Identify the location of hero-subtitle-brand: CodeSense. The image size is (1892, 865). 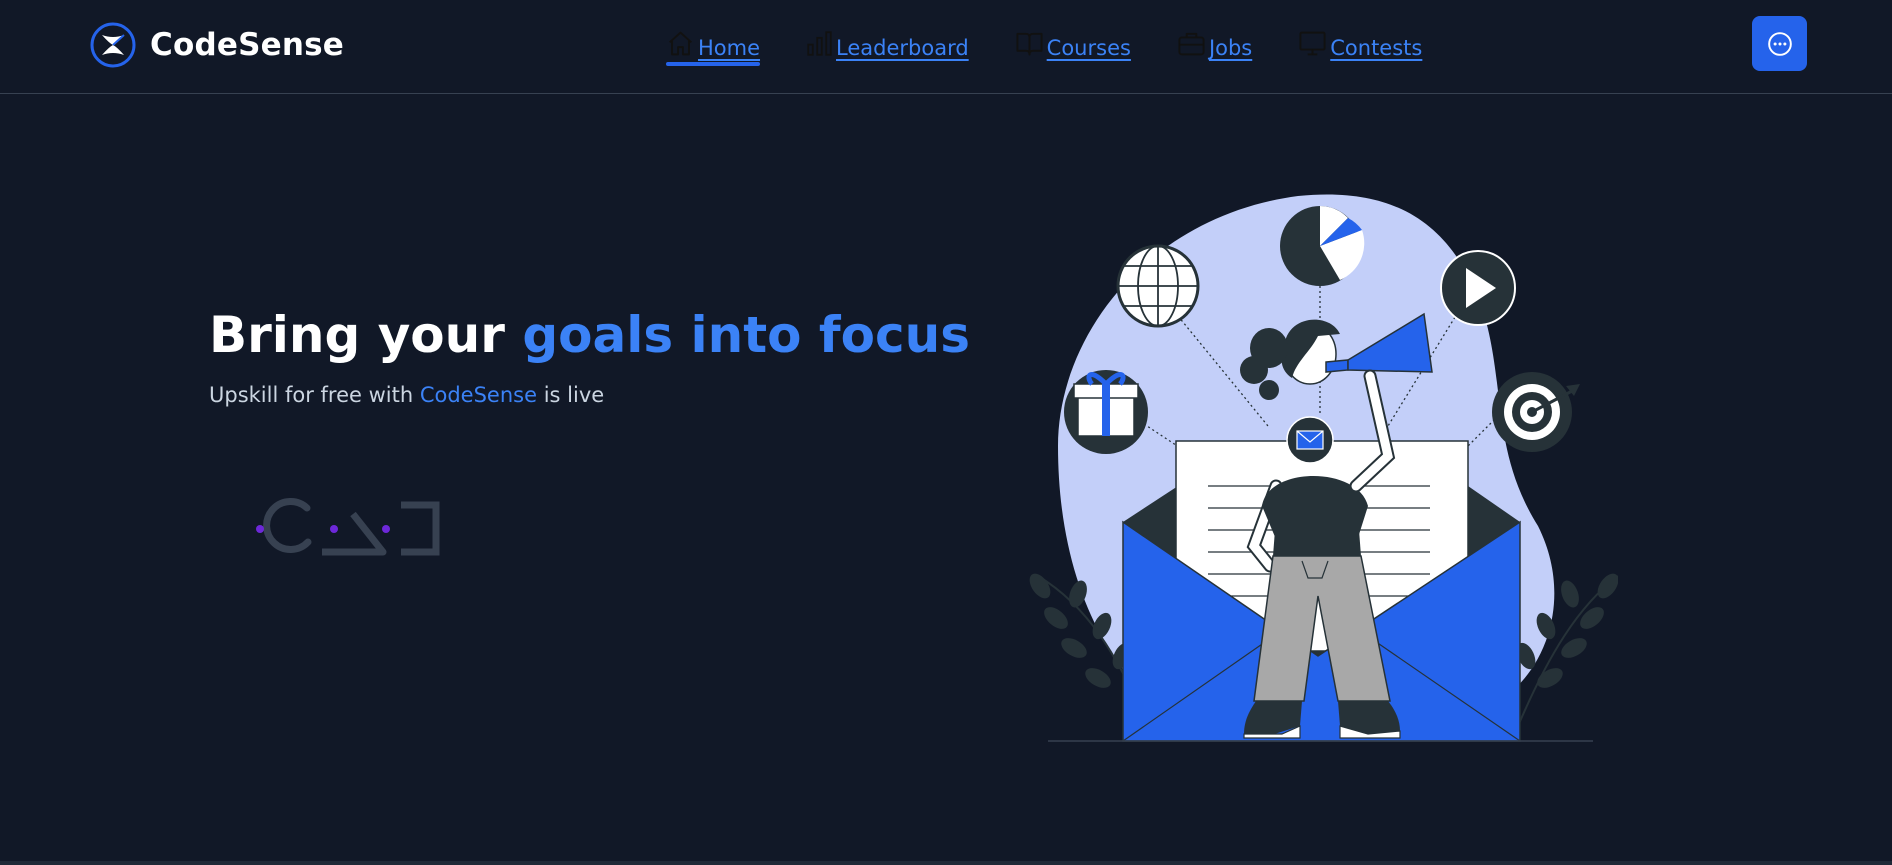
(478, 395).